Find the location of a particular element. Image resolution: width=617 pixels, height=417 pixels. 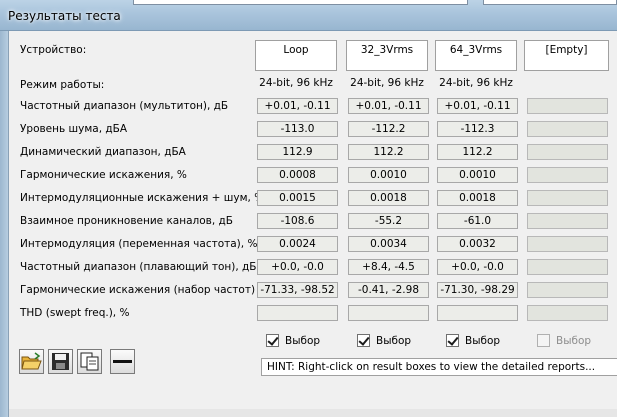

select-checkbox-loop: Выбор is located at coordinates (293, 341).